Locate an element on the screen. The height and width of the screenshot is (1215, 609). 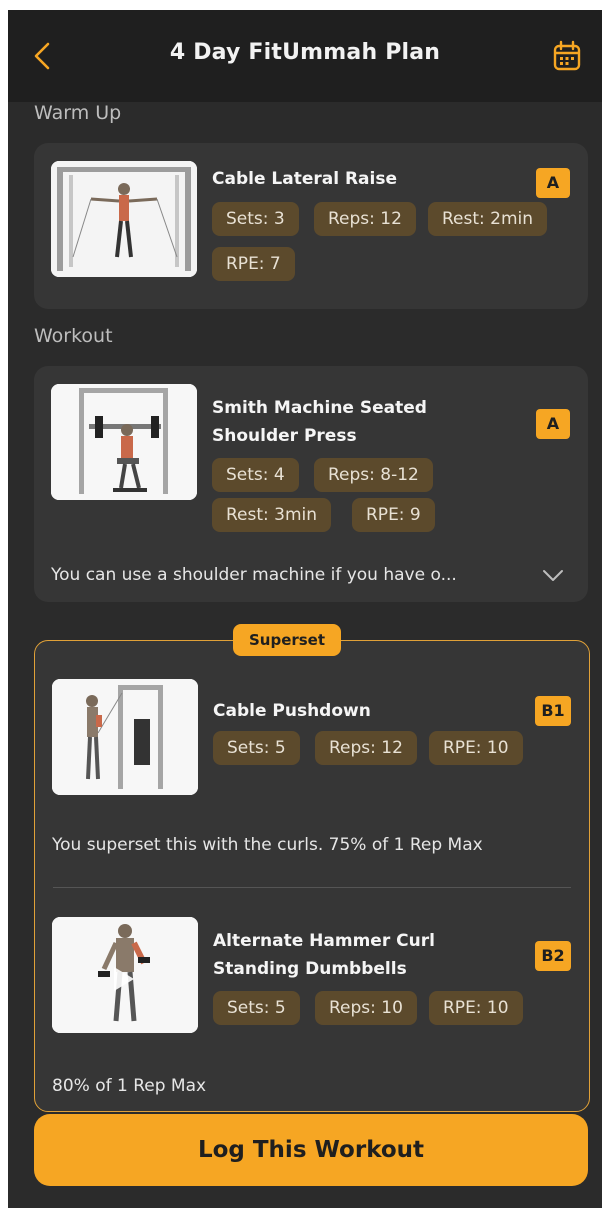
cable-lateral-raise-illustration-icon is located at coordinates (124, 219).